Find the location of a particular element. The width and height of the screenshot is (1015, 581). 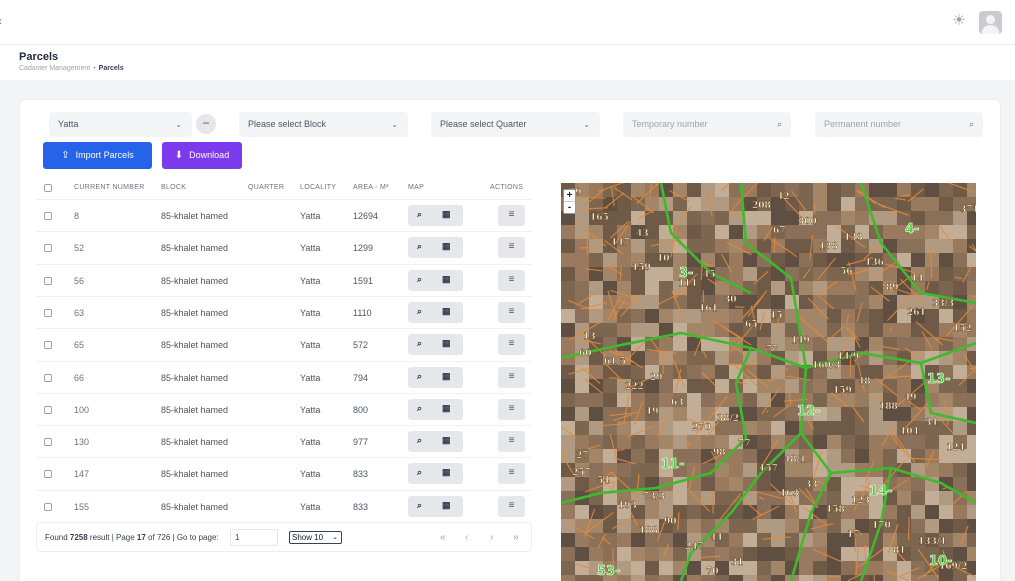

last-page-button: » is located at coordinates (516, 537).